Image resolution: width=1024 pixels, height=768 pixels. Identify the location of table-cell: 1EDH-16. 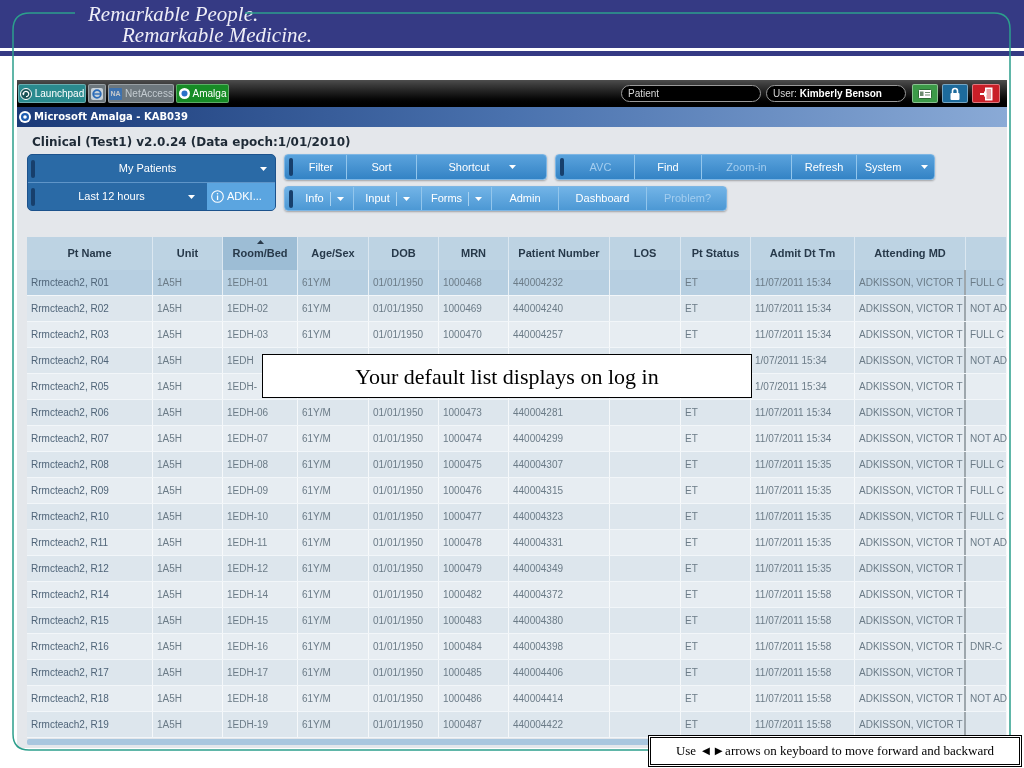
(260, 646).